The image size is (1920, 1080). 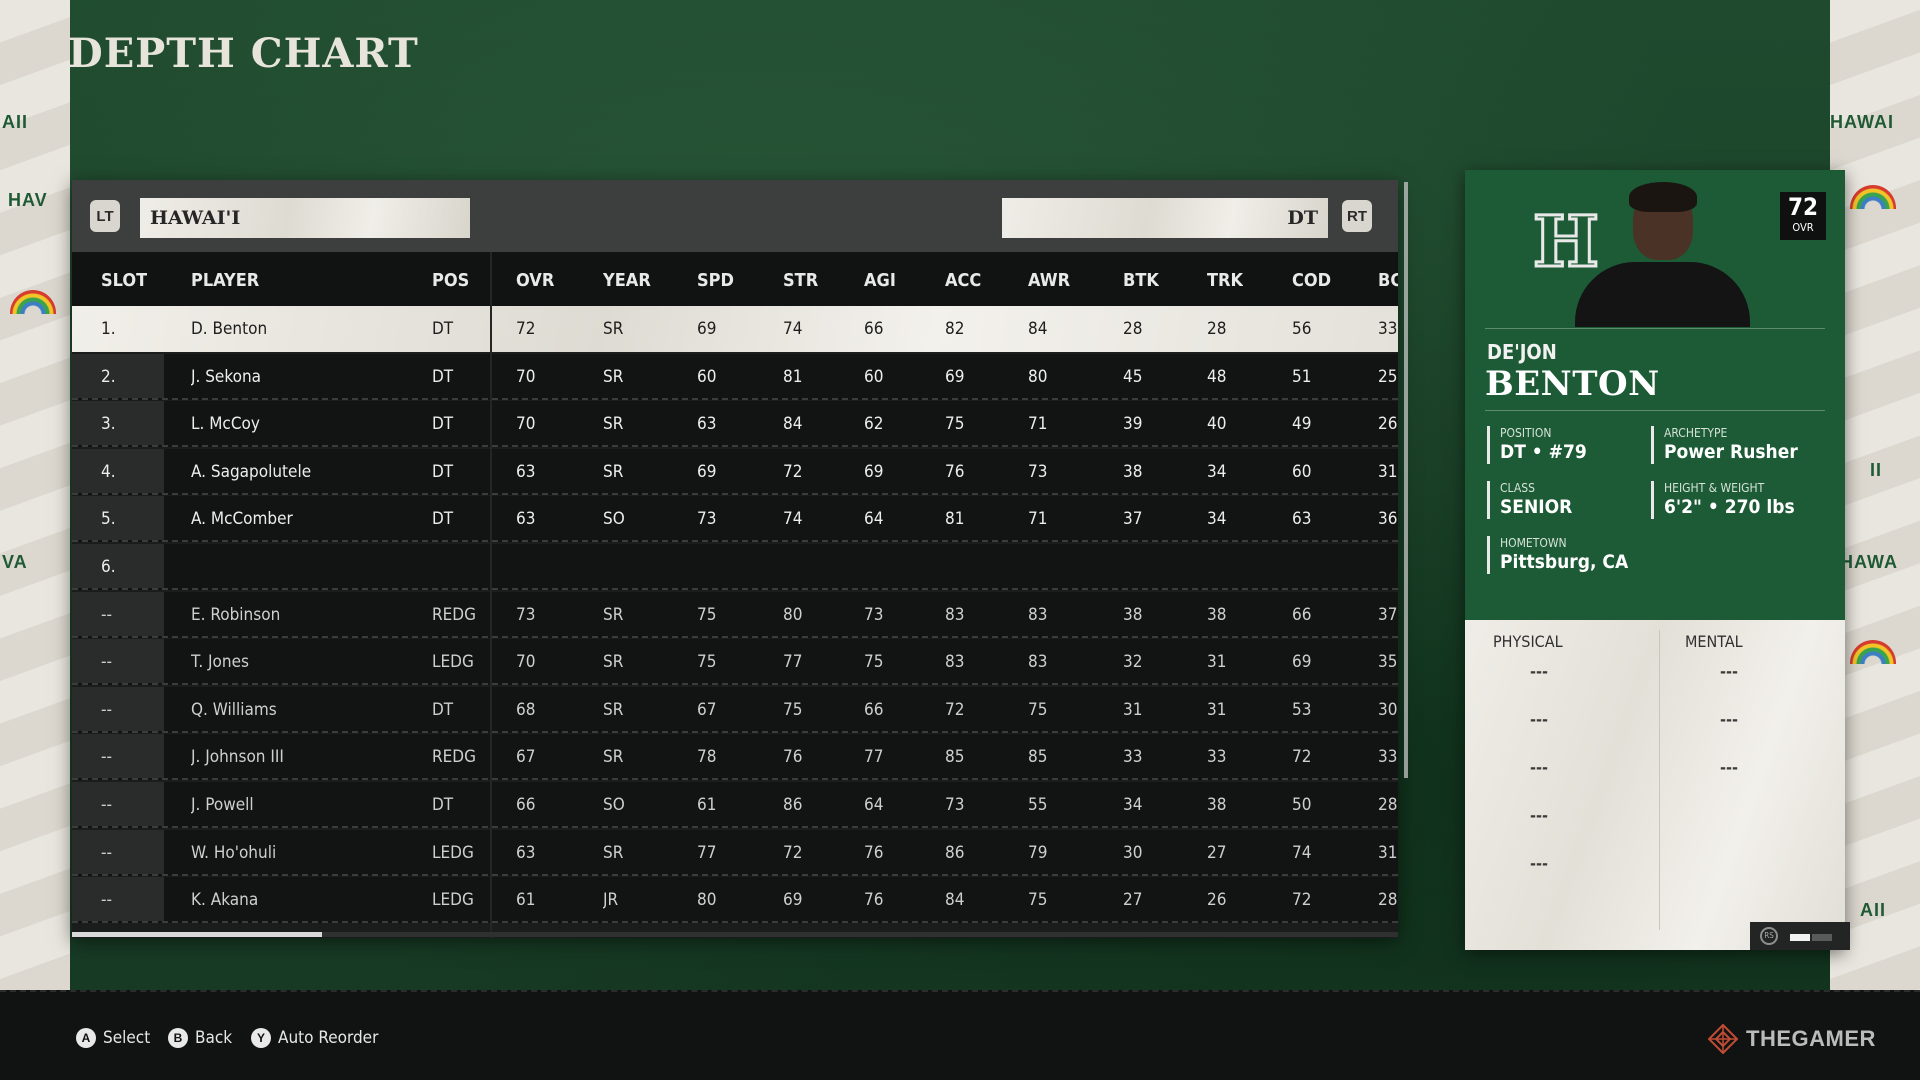 I want to click on cell-agi: 62, so click(x=874, y=424).